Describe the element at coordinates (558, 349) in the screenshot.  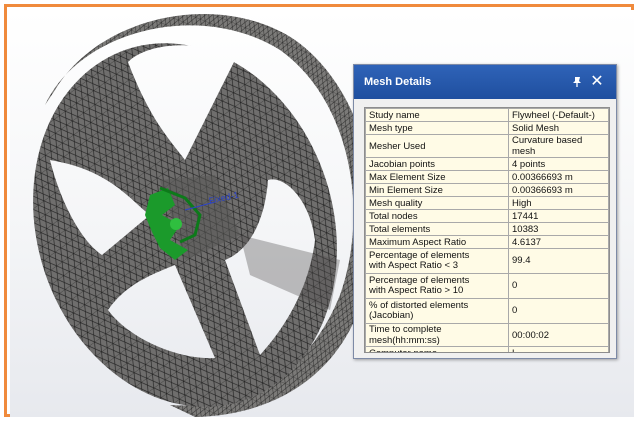
I see `row-value: L` at that location.